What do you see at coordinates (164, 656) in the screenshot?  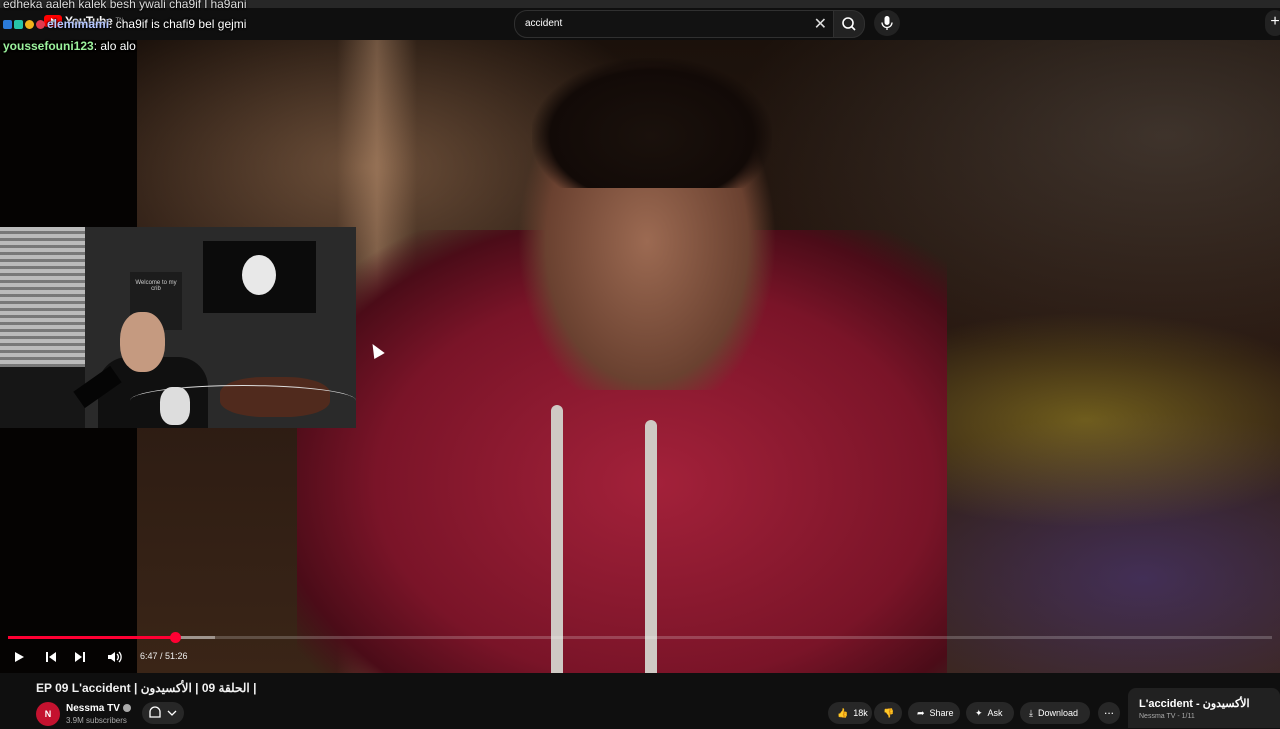 I see `time-display: 6:47 / 51:26` at bounding box center [164, 656].